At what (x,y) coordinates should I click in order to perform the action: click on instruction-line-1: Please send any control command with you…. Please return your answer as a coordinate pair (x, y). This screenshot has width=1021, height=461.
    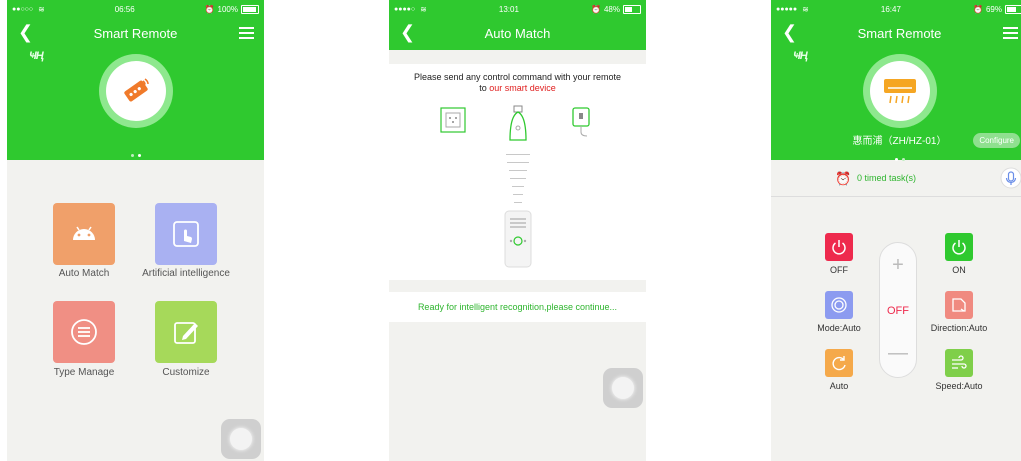
    Looking at the image, I should click on (517, 77).